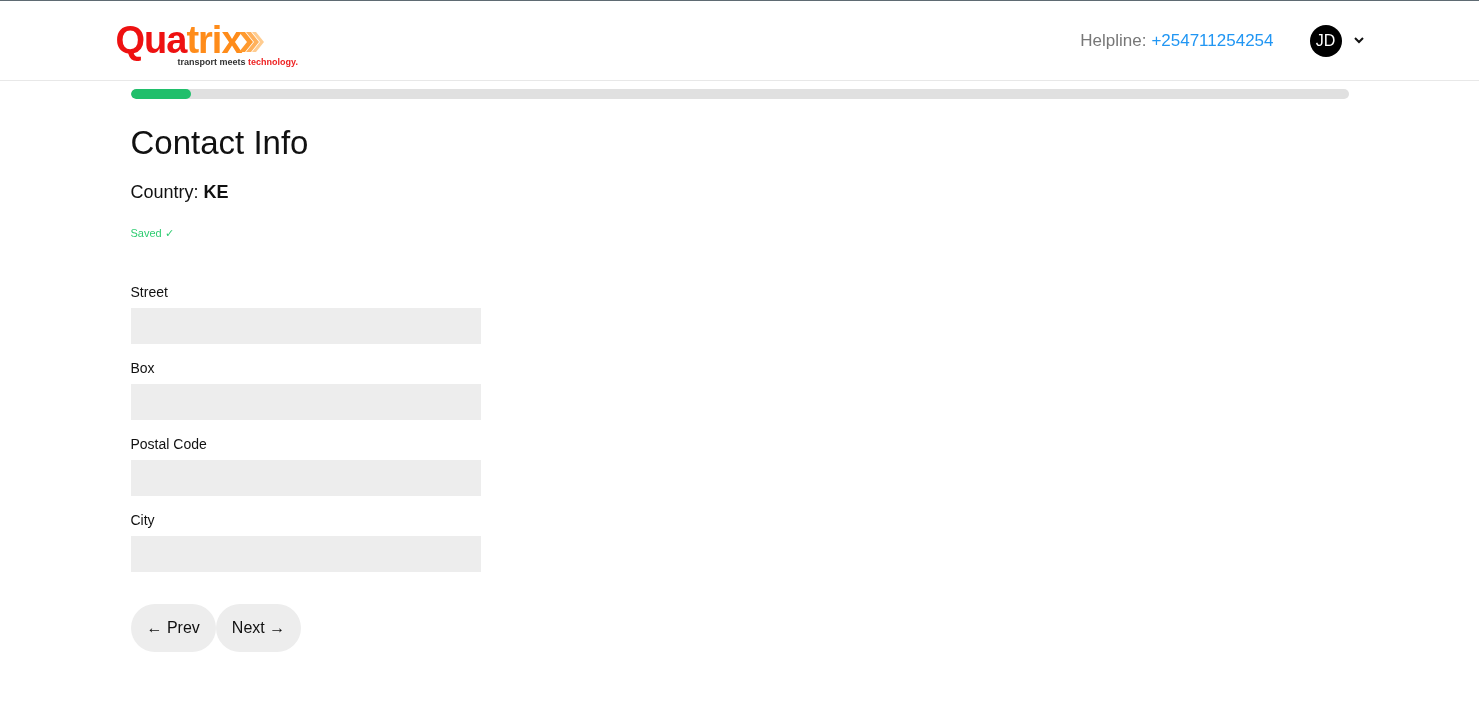 This screenshot has width=1479, height=703. Describe the element at coordinates (168, 444) in the screenshot. I see `field-label: Postal Code` at that location.